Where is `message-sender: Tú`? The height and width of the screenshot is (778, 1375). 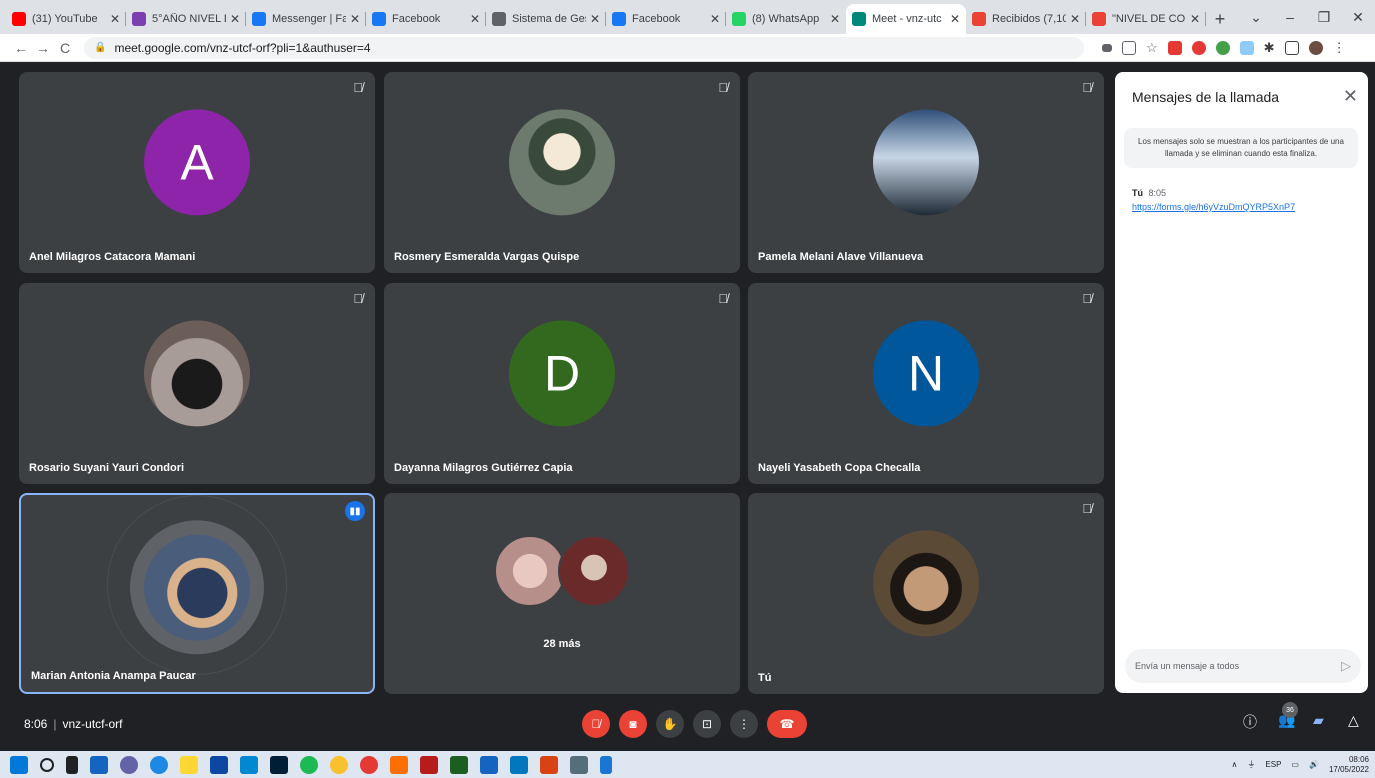 message-sender: Tú is located at coordinates (1137, 193).